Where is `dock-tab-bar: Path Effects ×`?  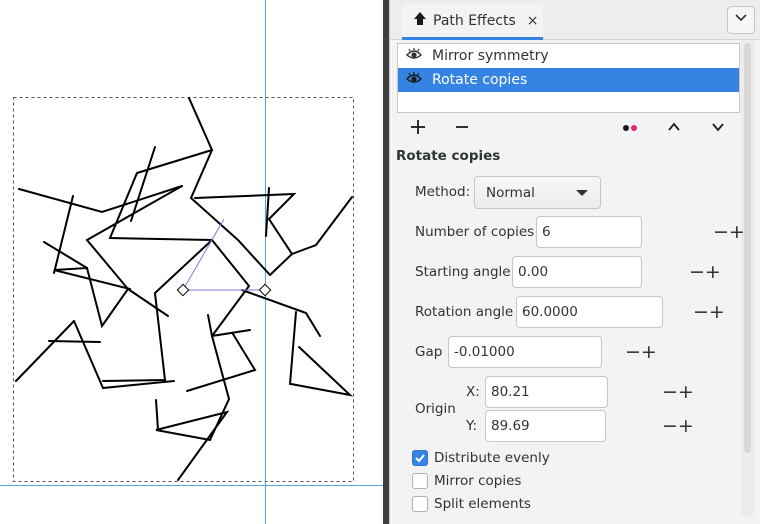 dock-tab-bar: Path Effects × is located at coordinates (575, 20).